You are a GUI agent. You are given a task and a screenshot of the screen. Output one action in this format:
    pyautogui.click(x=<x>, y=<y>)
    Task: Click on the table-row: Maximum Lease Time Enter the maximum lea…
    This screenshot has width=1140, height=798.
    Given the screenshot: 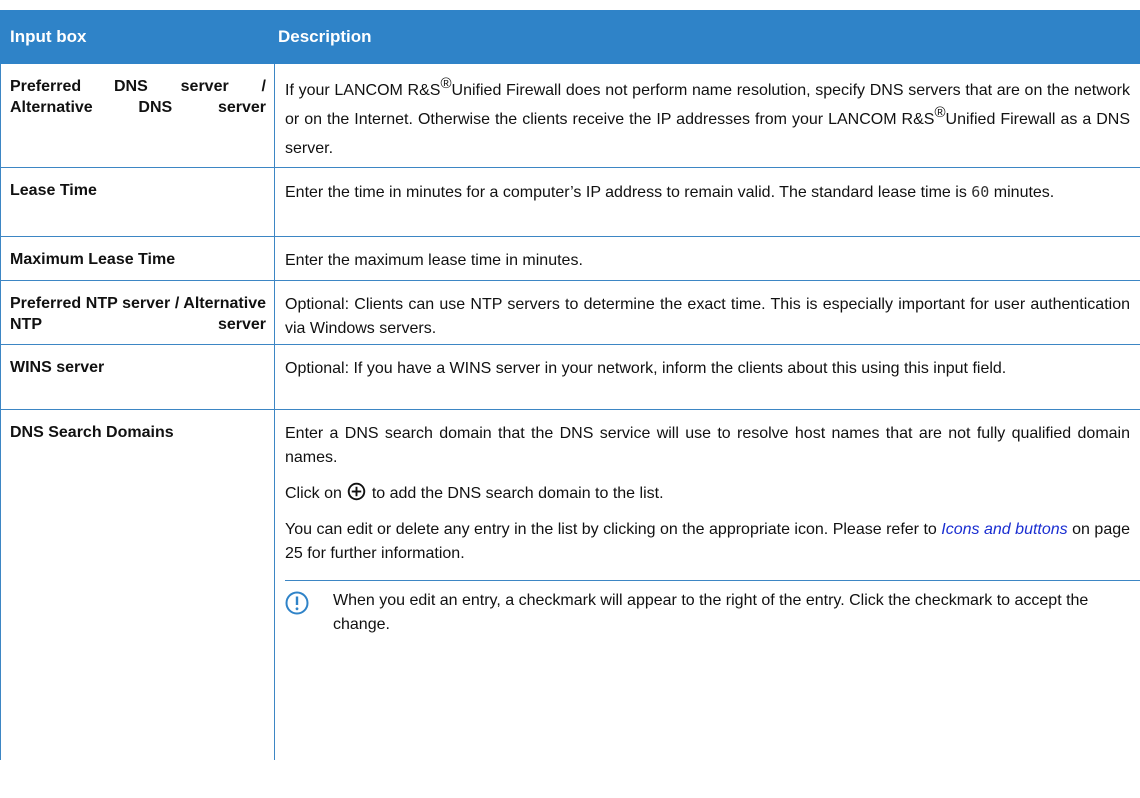 What is the action you would take?
    pyautogui.click(x=570, y=259)
    